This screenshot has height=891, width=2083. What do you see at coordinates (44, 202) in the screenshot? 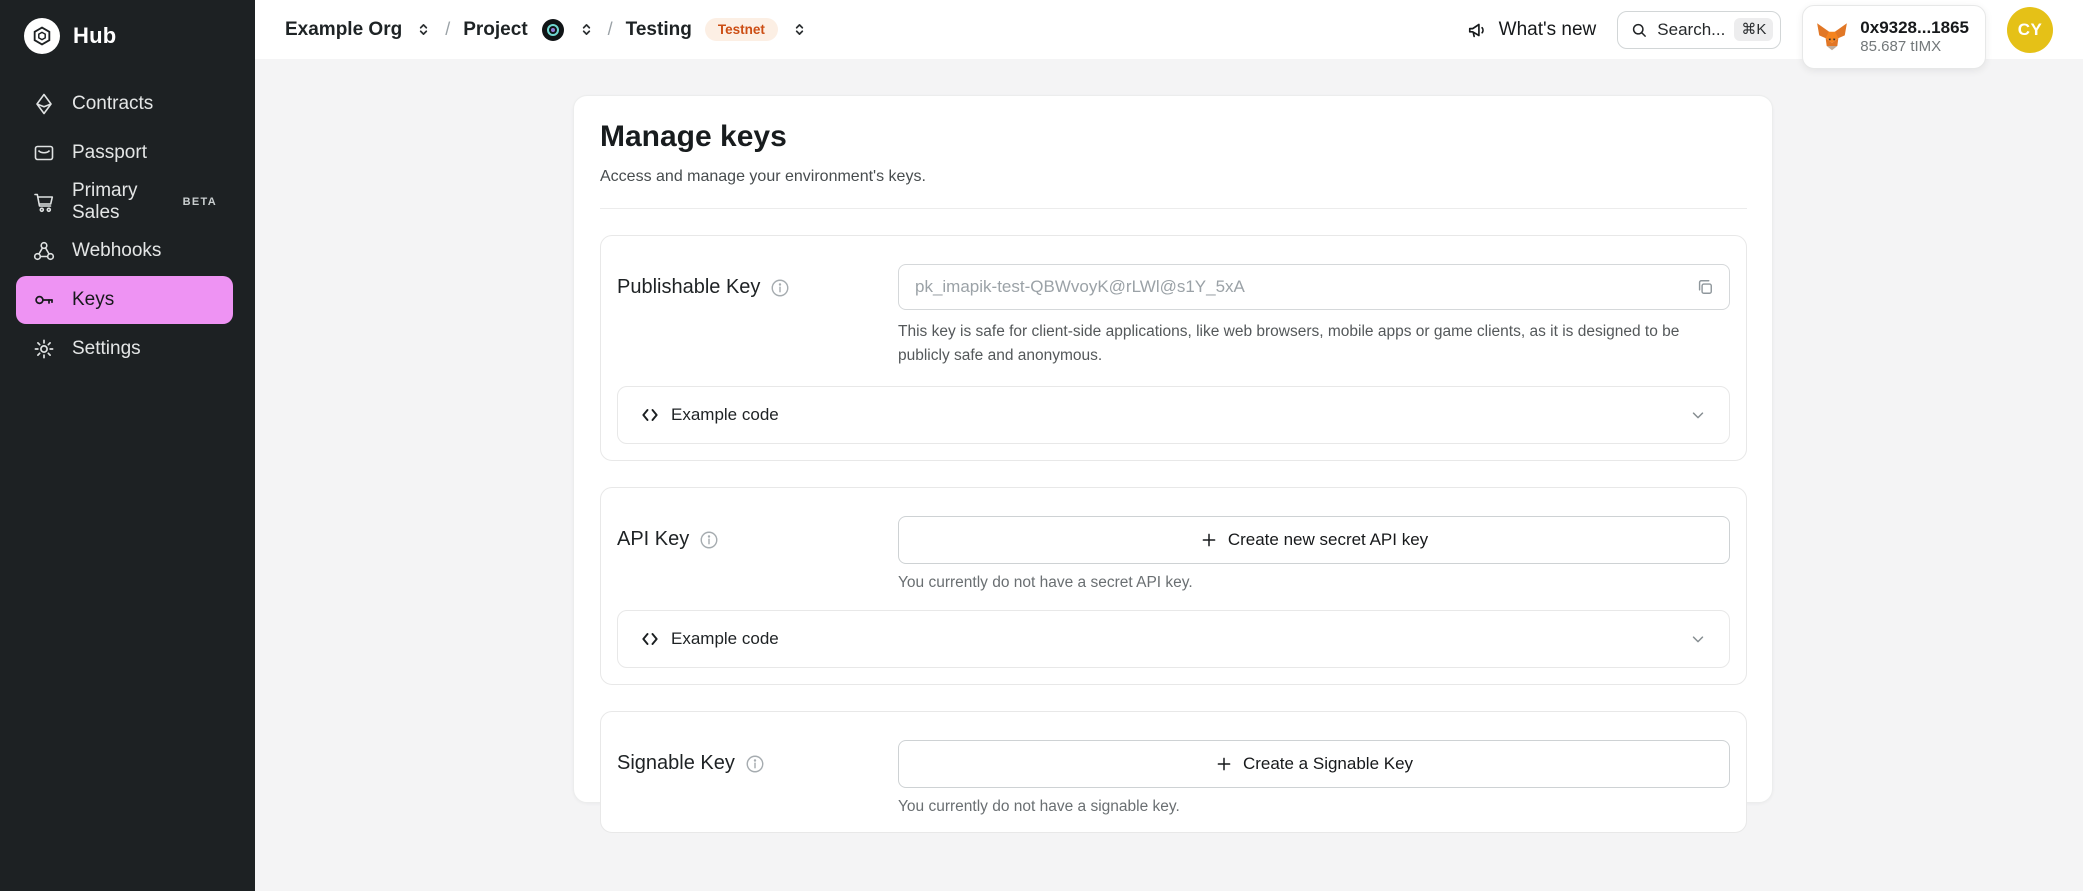
I see `primary-sales-icon` at bounding box center [44, 202].